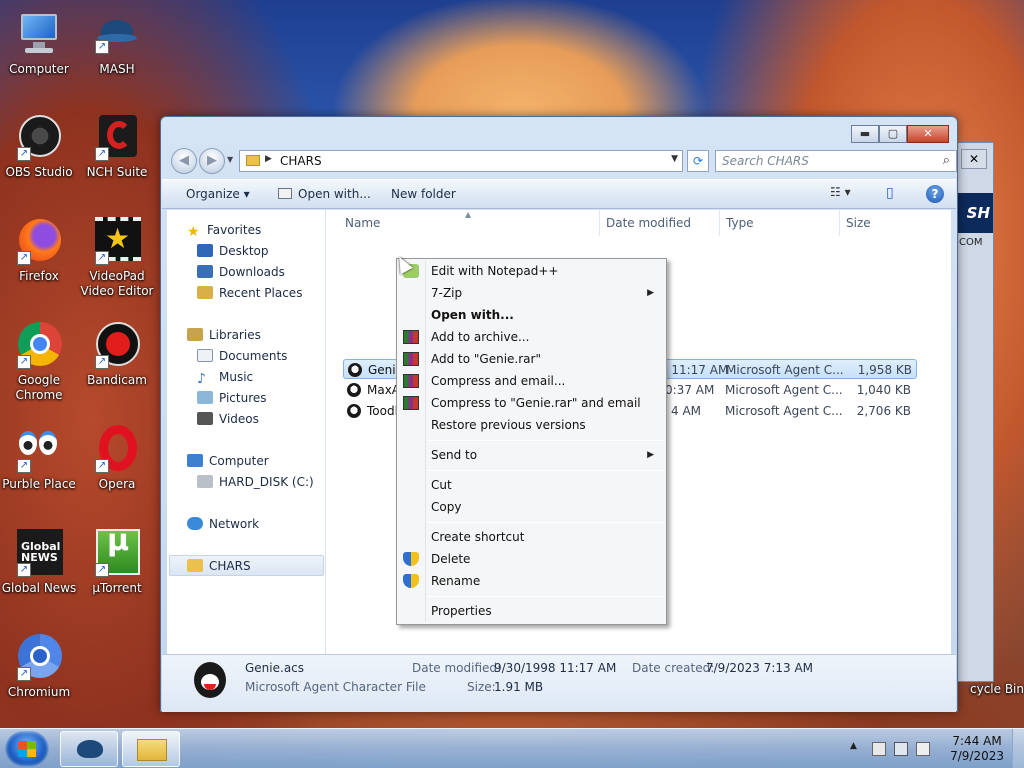 The height and width of the screenshot is (768, 1024). What do you see at coordinates (89, 749) in the screenshot?
I see `taskbar-mash-button` at bounding box center [89, 749].